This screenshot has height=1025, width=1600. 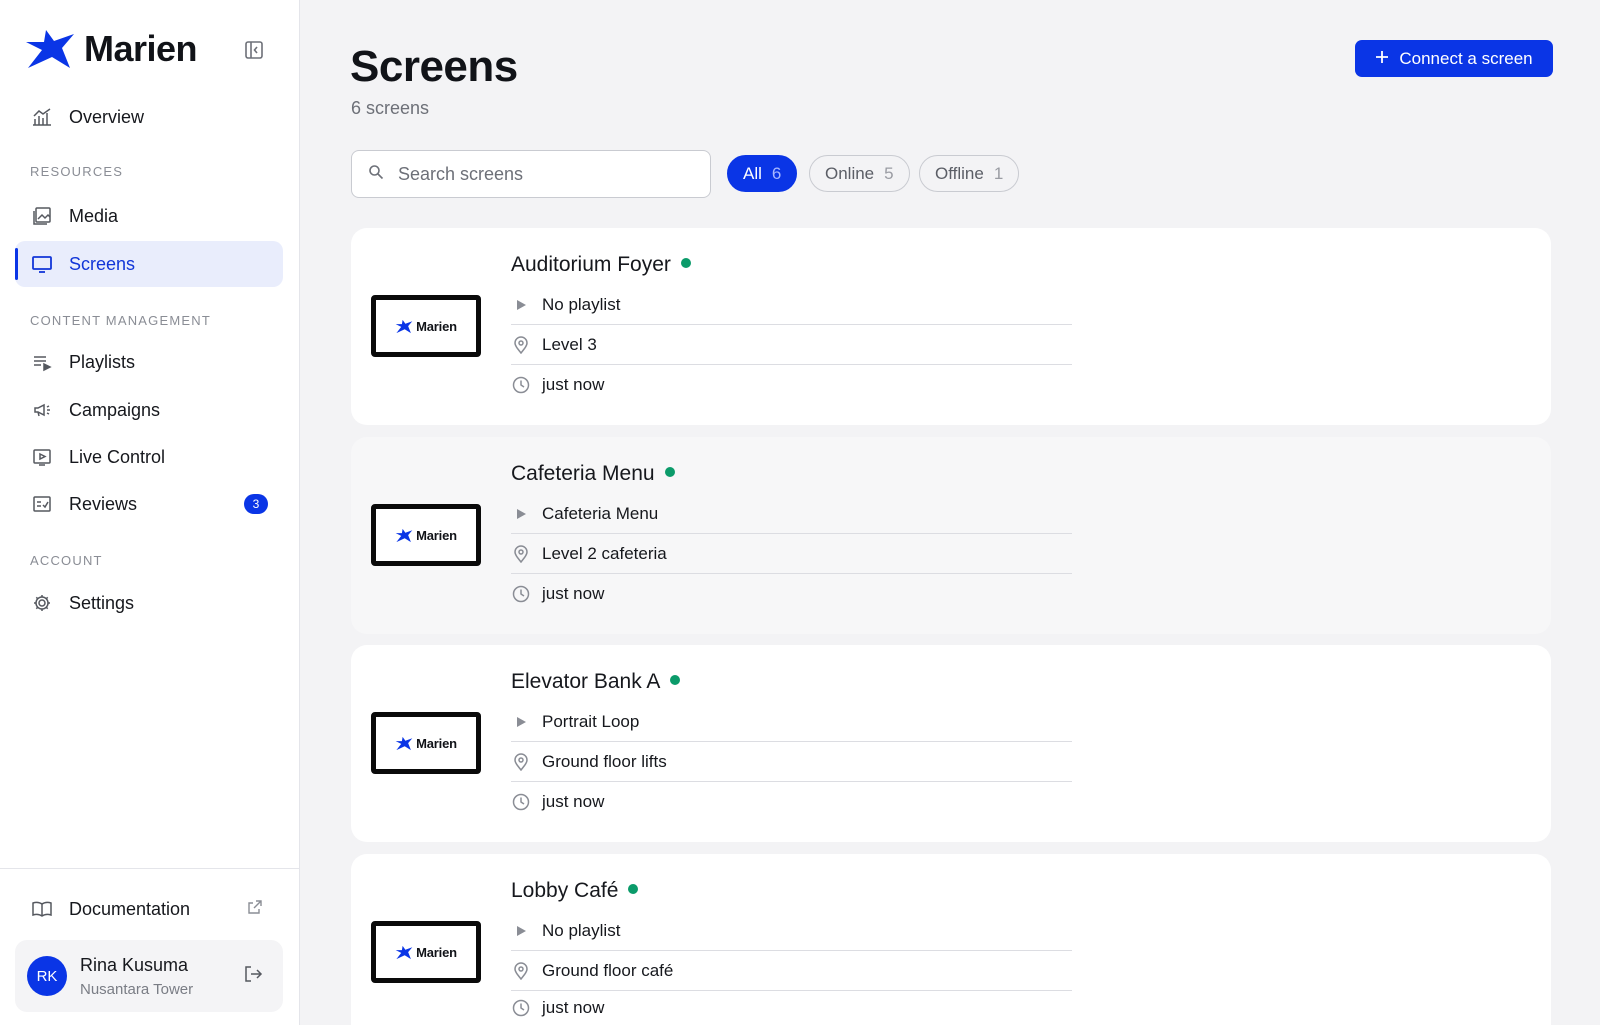 What do you see at coordinates (102, 602) in the screenshot?
I see `sidebar-item-label: Settings` at bounding box center [102, 602].